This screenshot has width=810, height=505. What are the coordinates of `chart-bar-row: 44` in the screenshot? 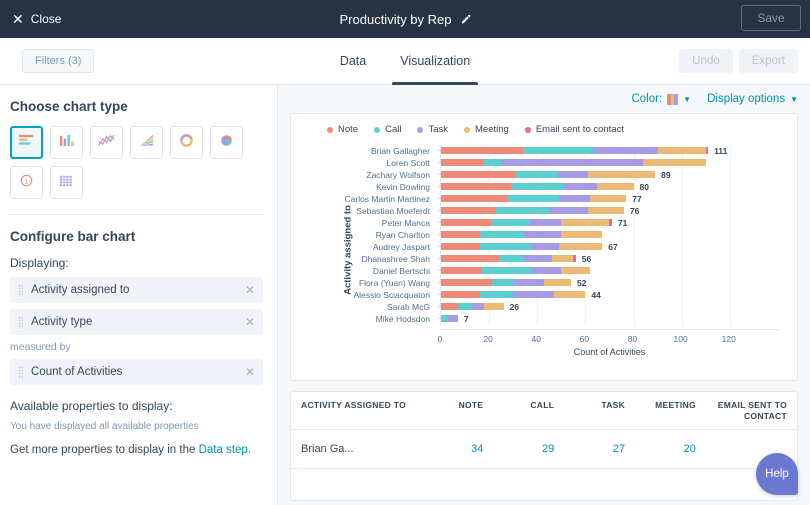 It's located at (608, 295).